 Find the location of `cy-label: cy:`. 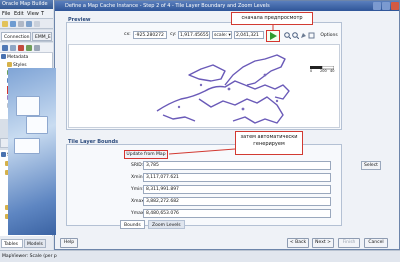

cy-label: cy: is located at coordinates (173, 34).